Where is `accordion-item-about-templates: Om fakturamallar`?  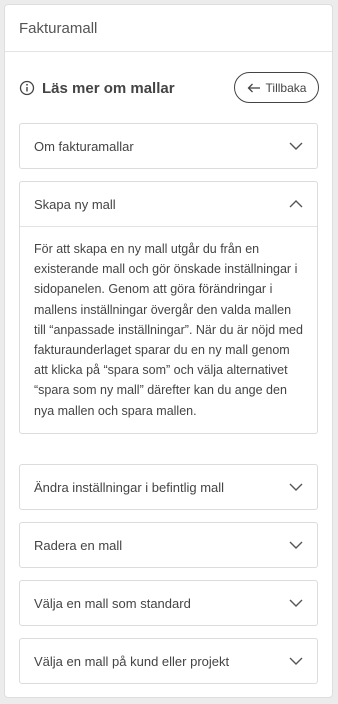 accordion-item-about-templates: Om fakturamallar is located at coordinates (168, 146).